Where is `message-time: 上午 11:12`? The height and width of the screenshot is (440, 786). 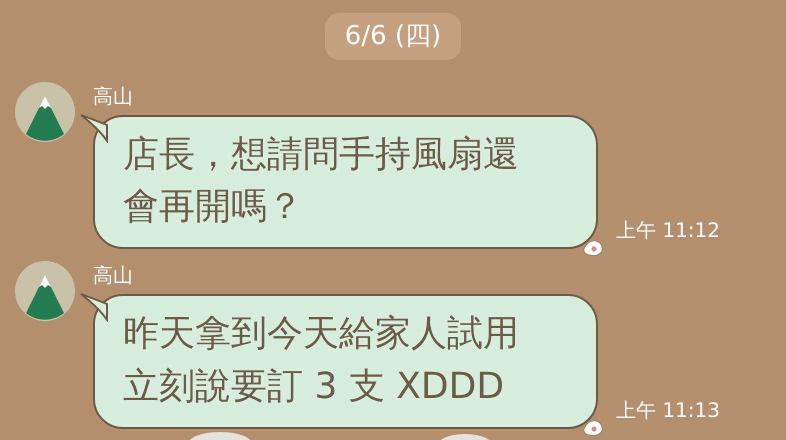
message-time: 上午 11:12 is located at coordinates (668, 230).